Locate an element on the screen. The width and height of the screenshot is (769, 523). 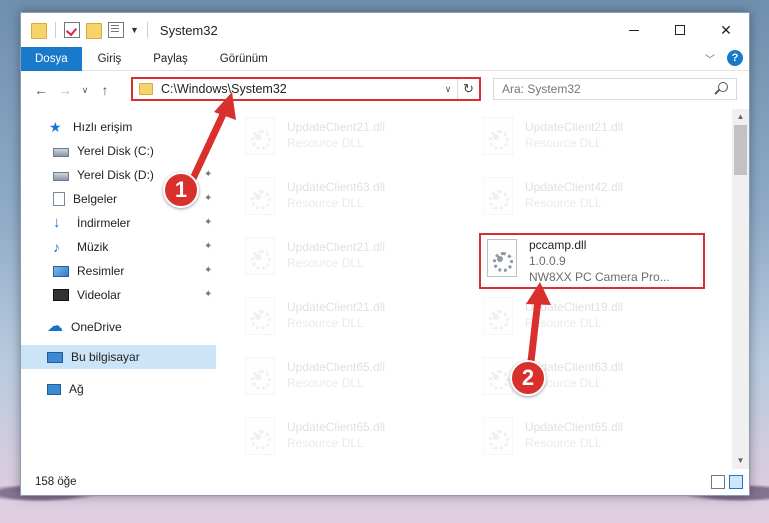
videos-icon is located at coordinates (61, 295).